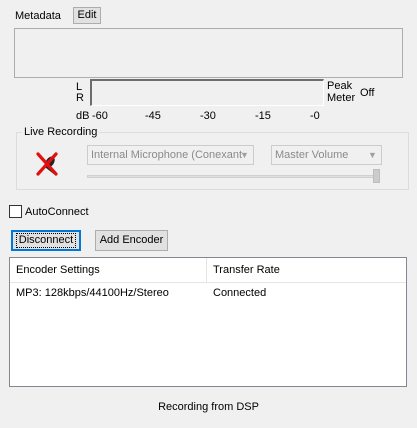 The width and height of the screenshot is (417, 428). I want to click on input-device-value: Internal Microphone (Conexant, so click(167, 155).